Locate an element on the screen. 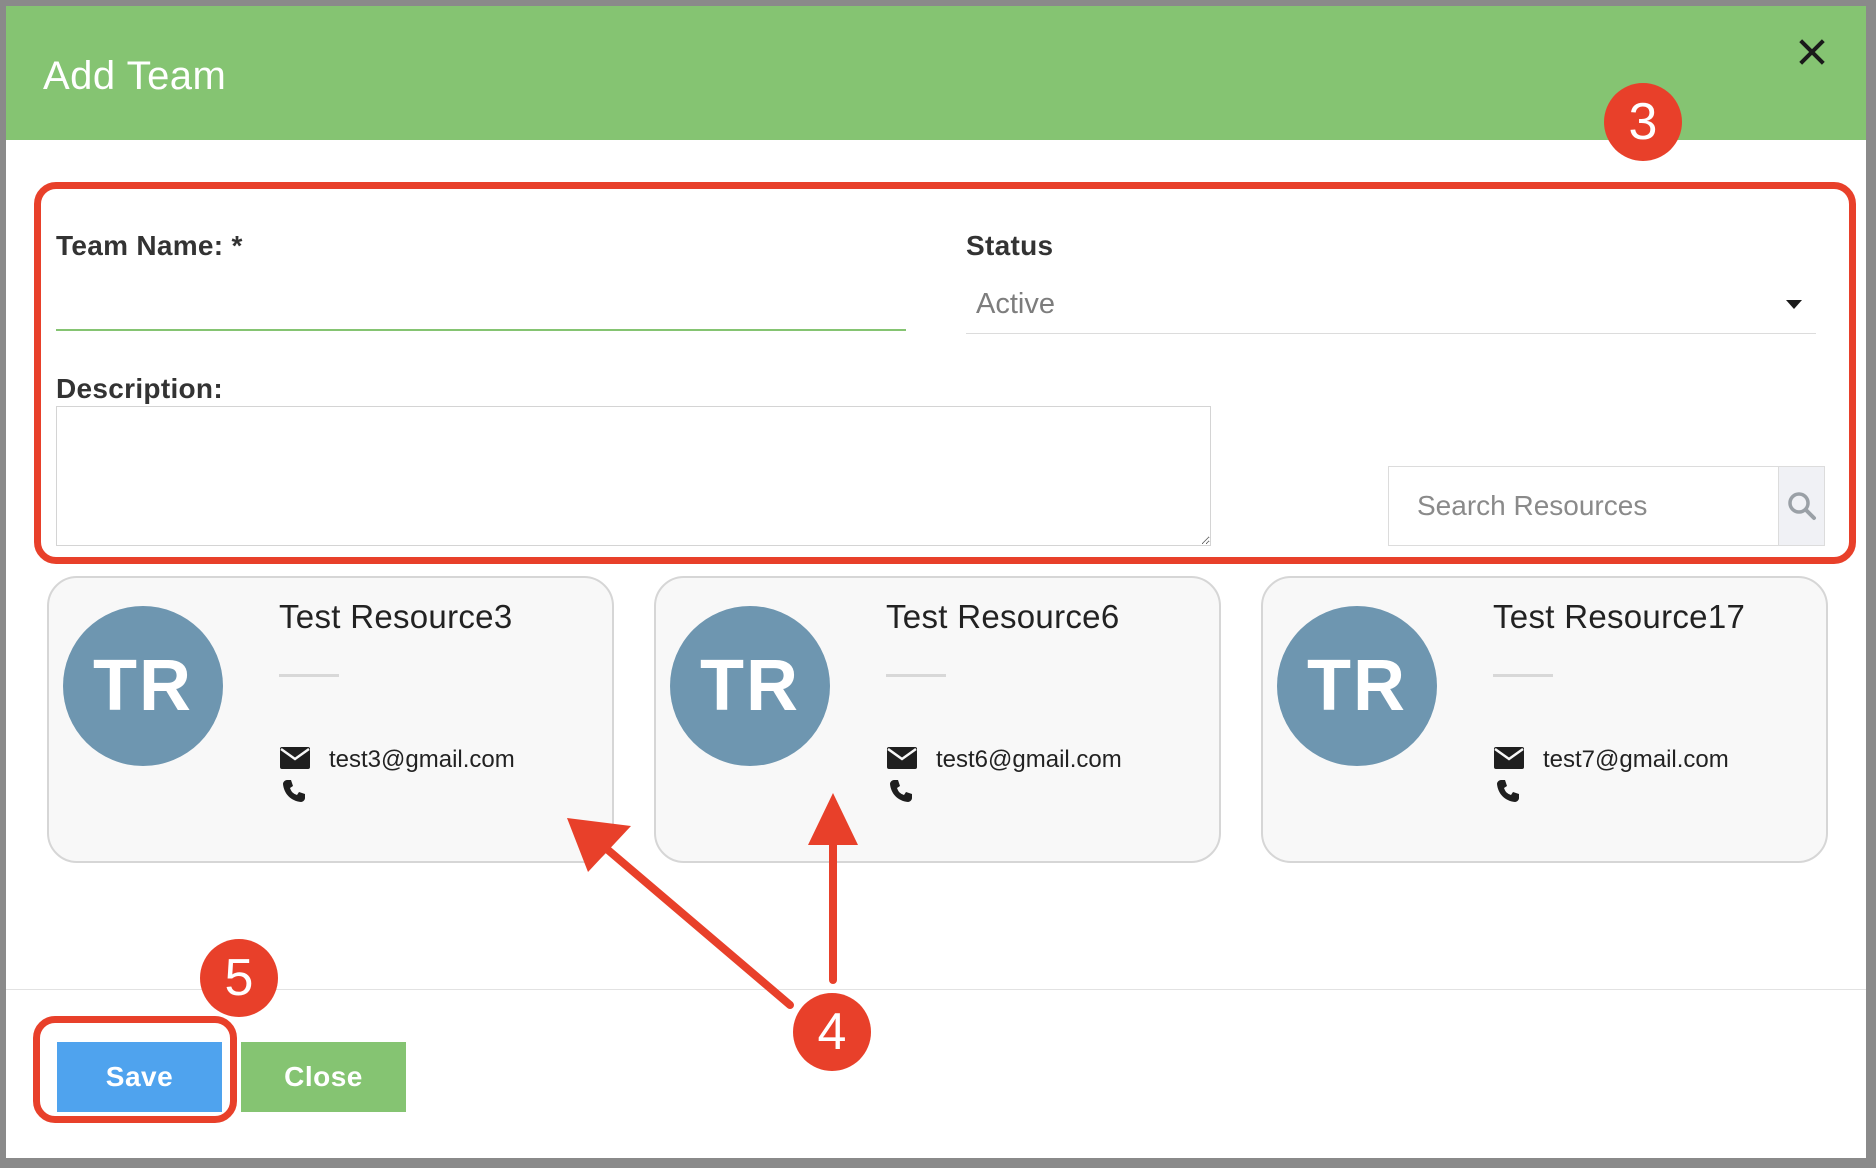  close-icon is located at coordinates (1812, 52).